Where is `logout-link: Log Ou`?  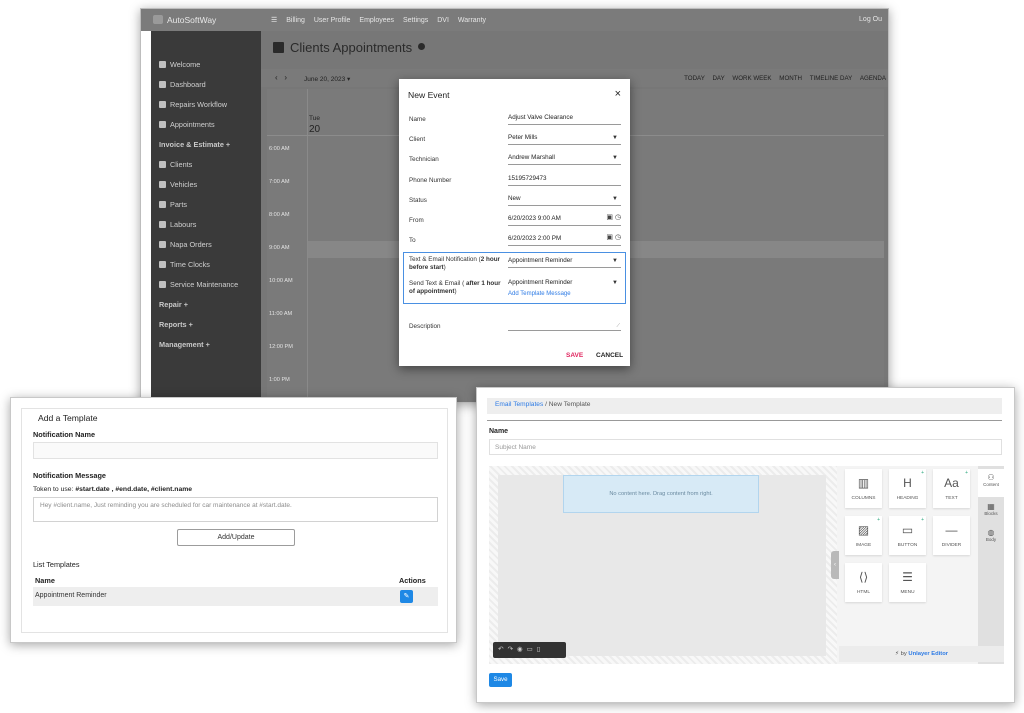 logout-link: Log Ou is located at coordinates (870, 19).